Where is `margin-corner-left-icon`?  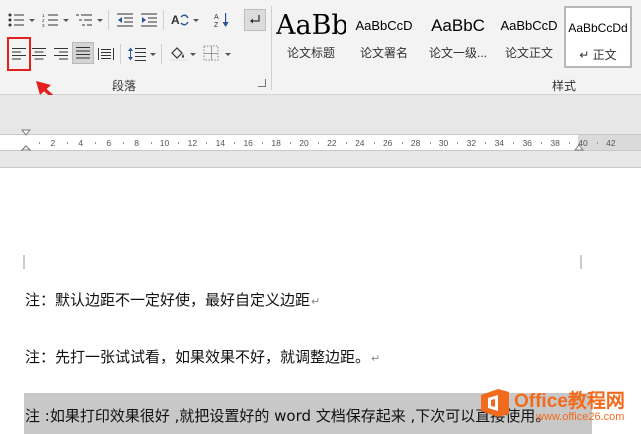
margin-corner-left-icon is located at coordinates (24, 262).